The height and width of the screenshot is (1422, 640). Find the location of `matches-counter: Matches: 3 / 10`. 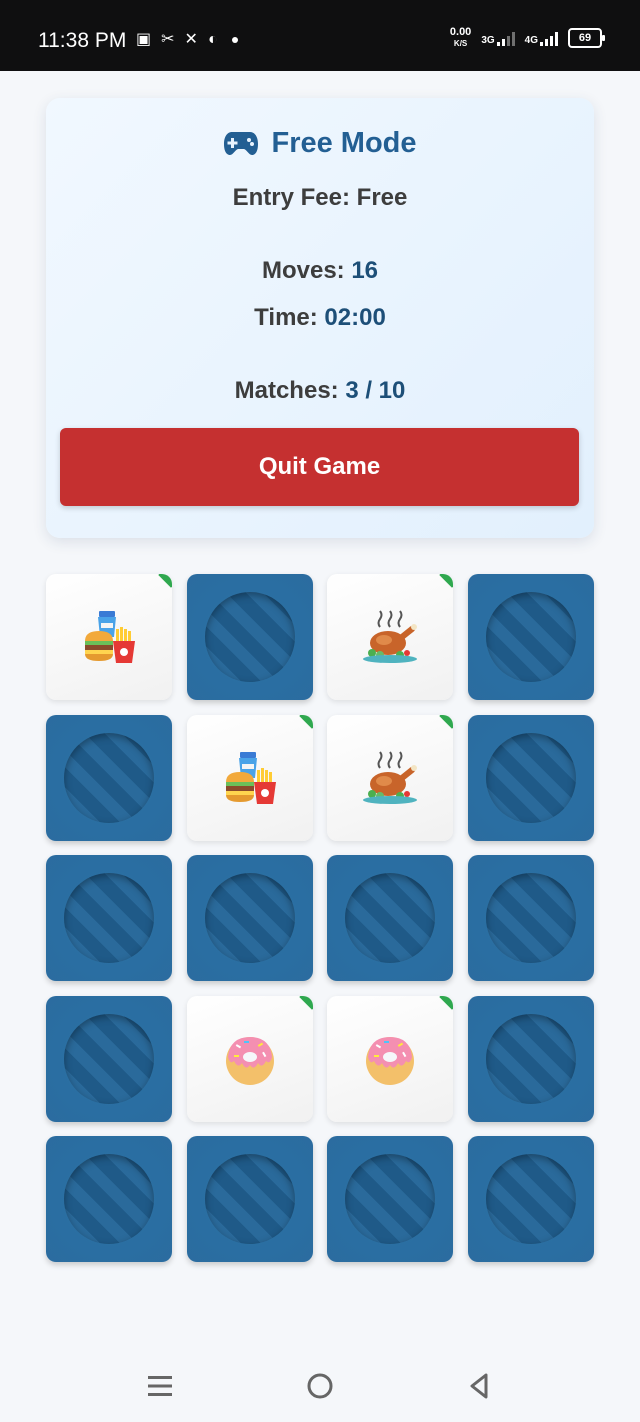

matches-counter: Matches: 3 / 10 is located at coordinates (320, 390).